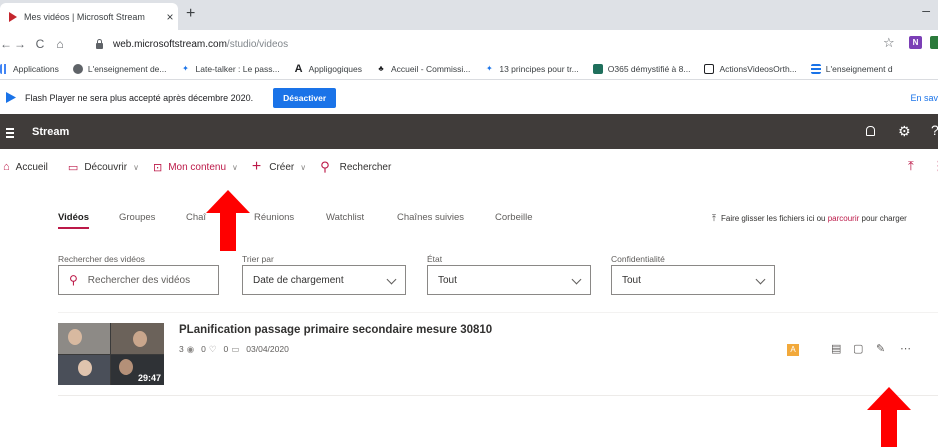 The width and height of the screenshot is (938, 447). What do you see at coordinates (4, 68) in the screenshot?
I see `apps-grid-icon` at bounding box center [4, 68].